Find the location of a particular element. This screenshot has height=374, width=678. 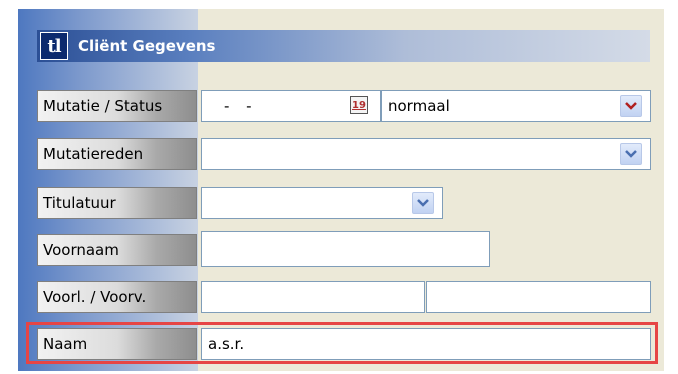

voornaam-input is located at coordinates (345, 249).